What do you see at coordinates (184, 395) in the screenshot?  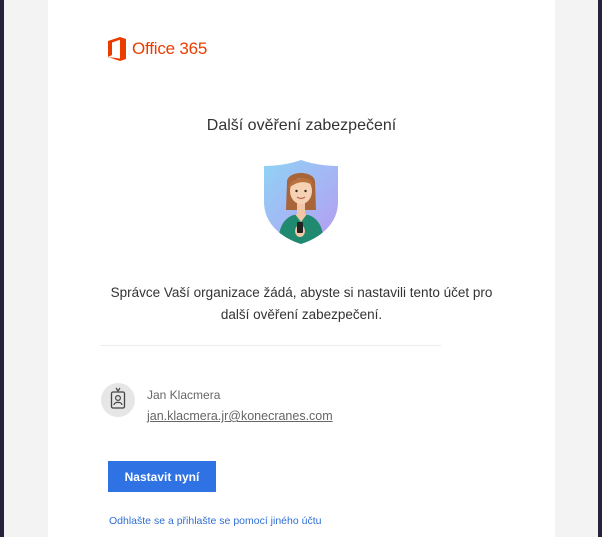 I see `account-name: Jan Klacmera` at bounding box center [184, 395].